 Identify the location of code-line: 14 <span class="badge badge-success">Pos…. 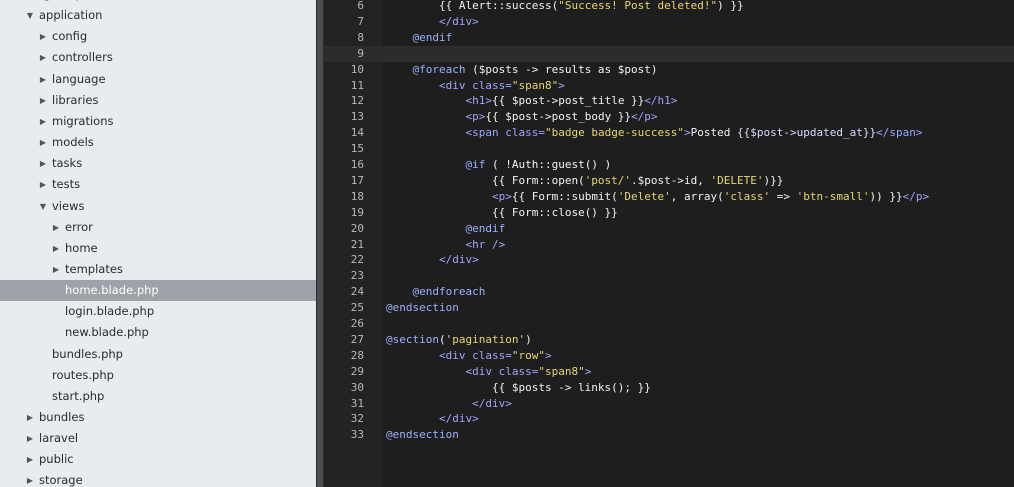
(669, 133).